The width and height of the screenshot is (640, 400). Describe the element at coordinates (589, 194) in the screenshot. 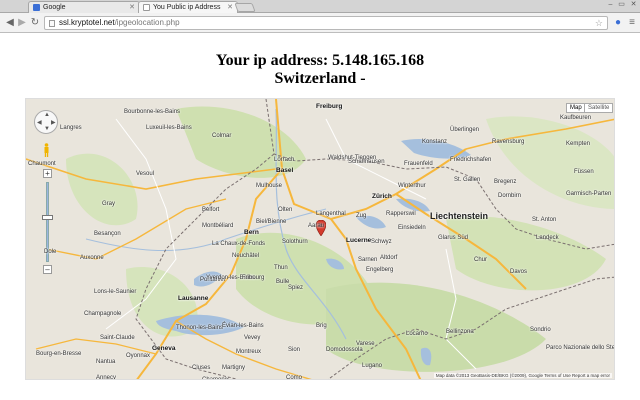

I see `map-label: Garmisch-Parten` at that location.